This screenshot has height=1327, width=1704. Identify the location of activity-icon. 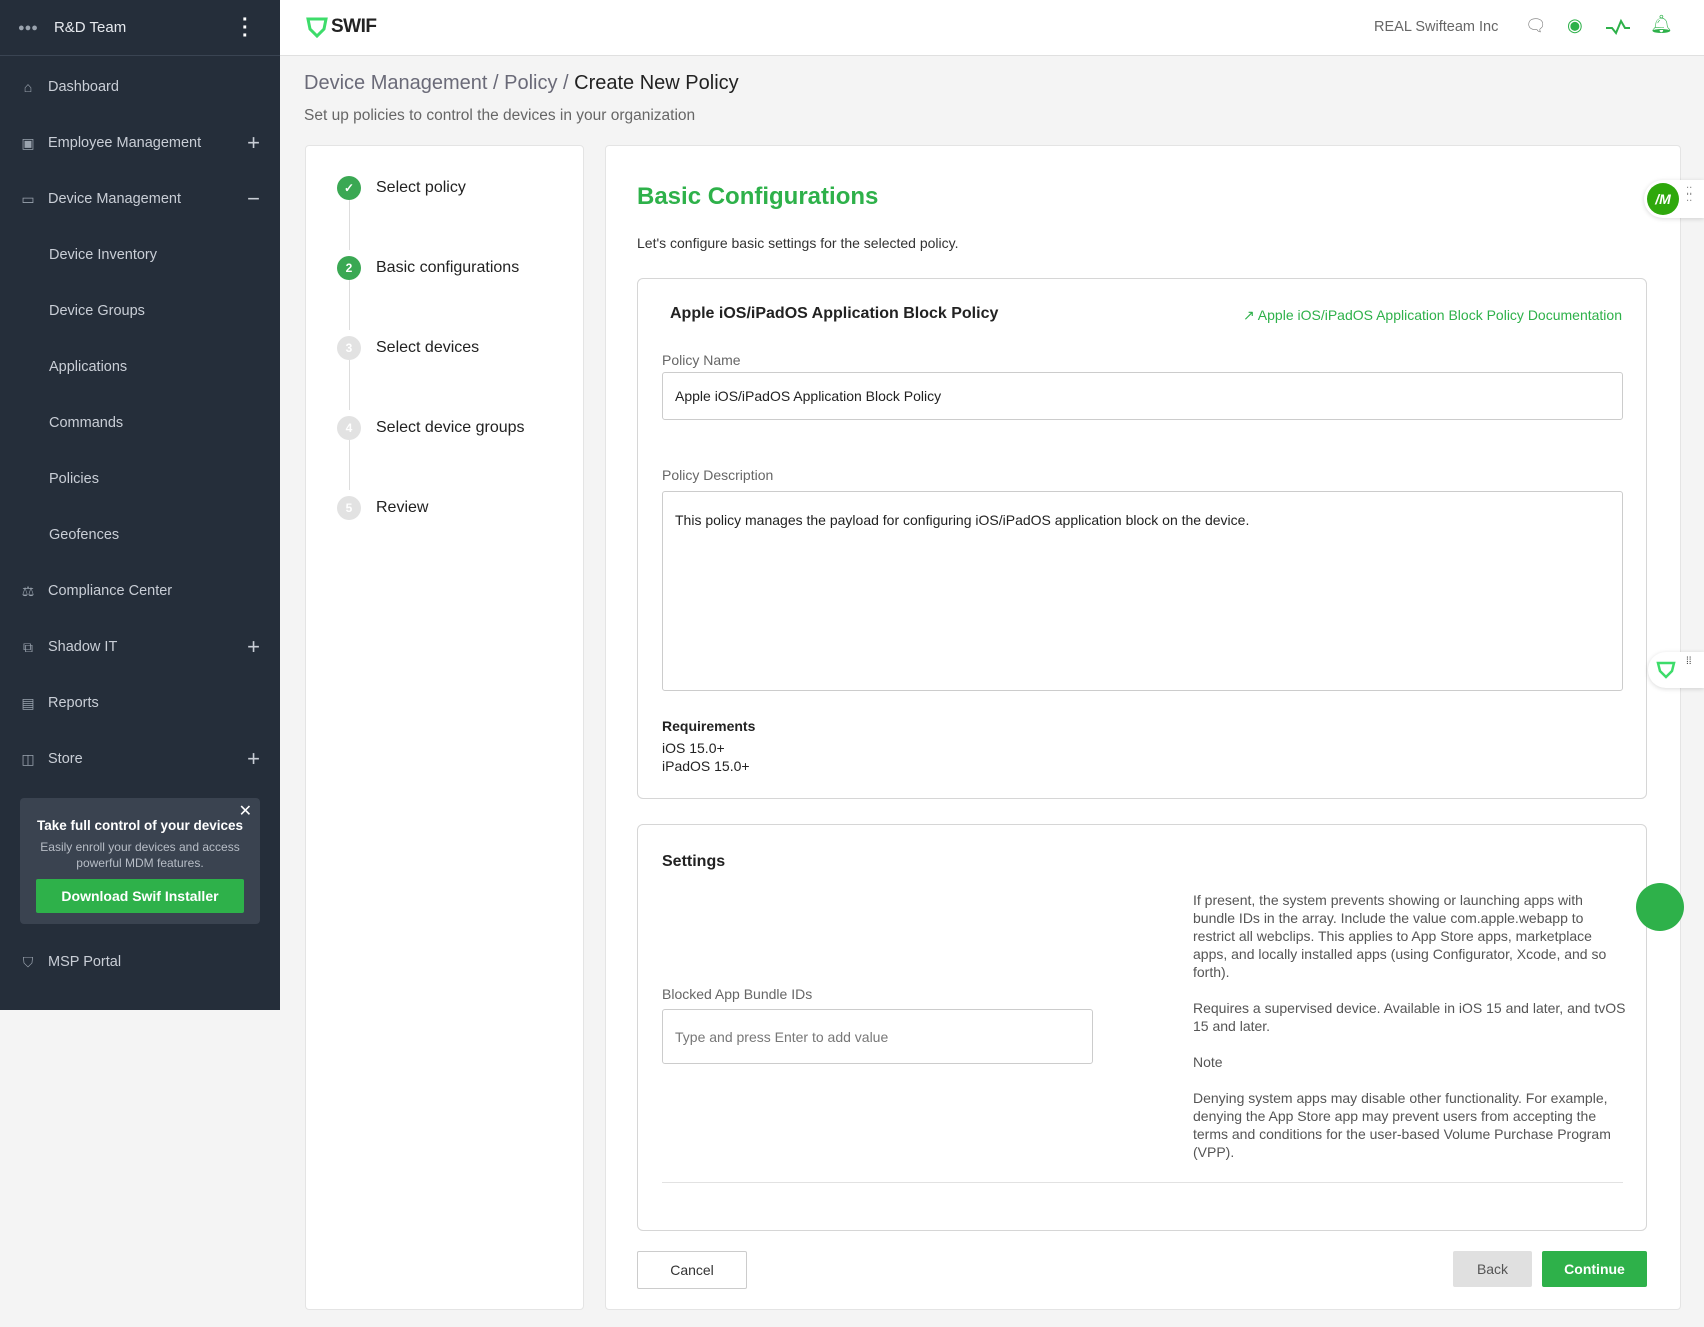
(1618, 27).